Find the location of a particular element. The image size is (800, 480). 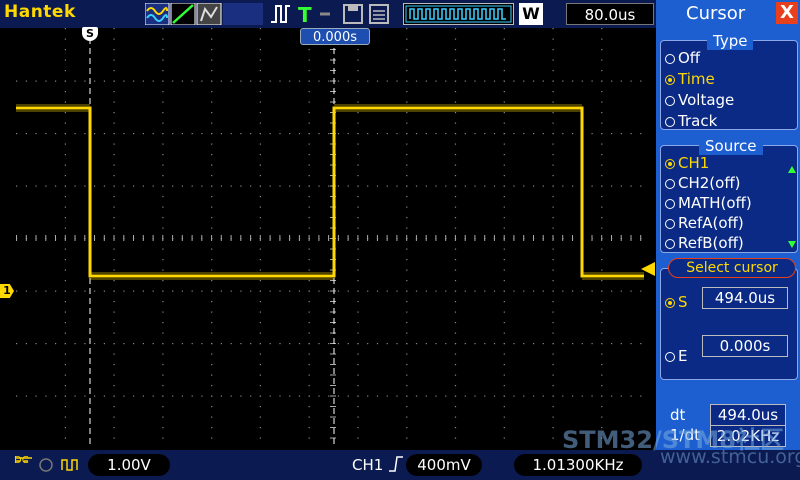

cursor-e-value: 0.000s is located at coordinates (745, 346).